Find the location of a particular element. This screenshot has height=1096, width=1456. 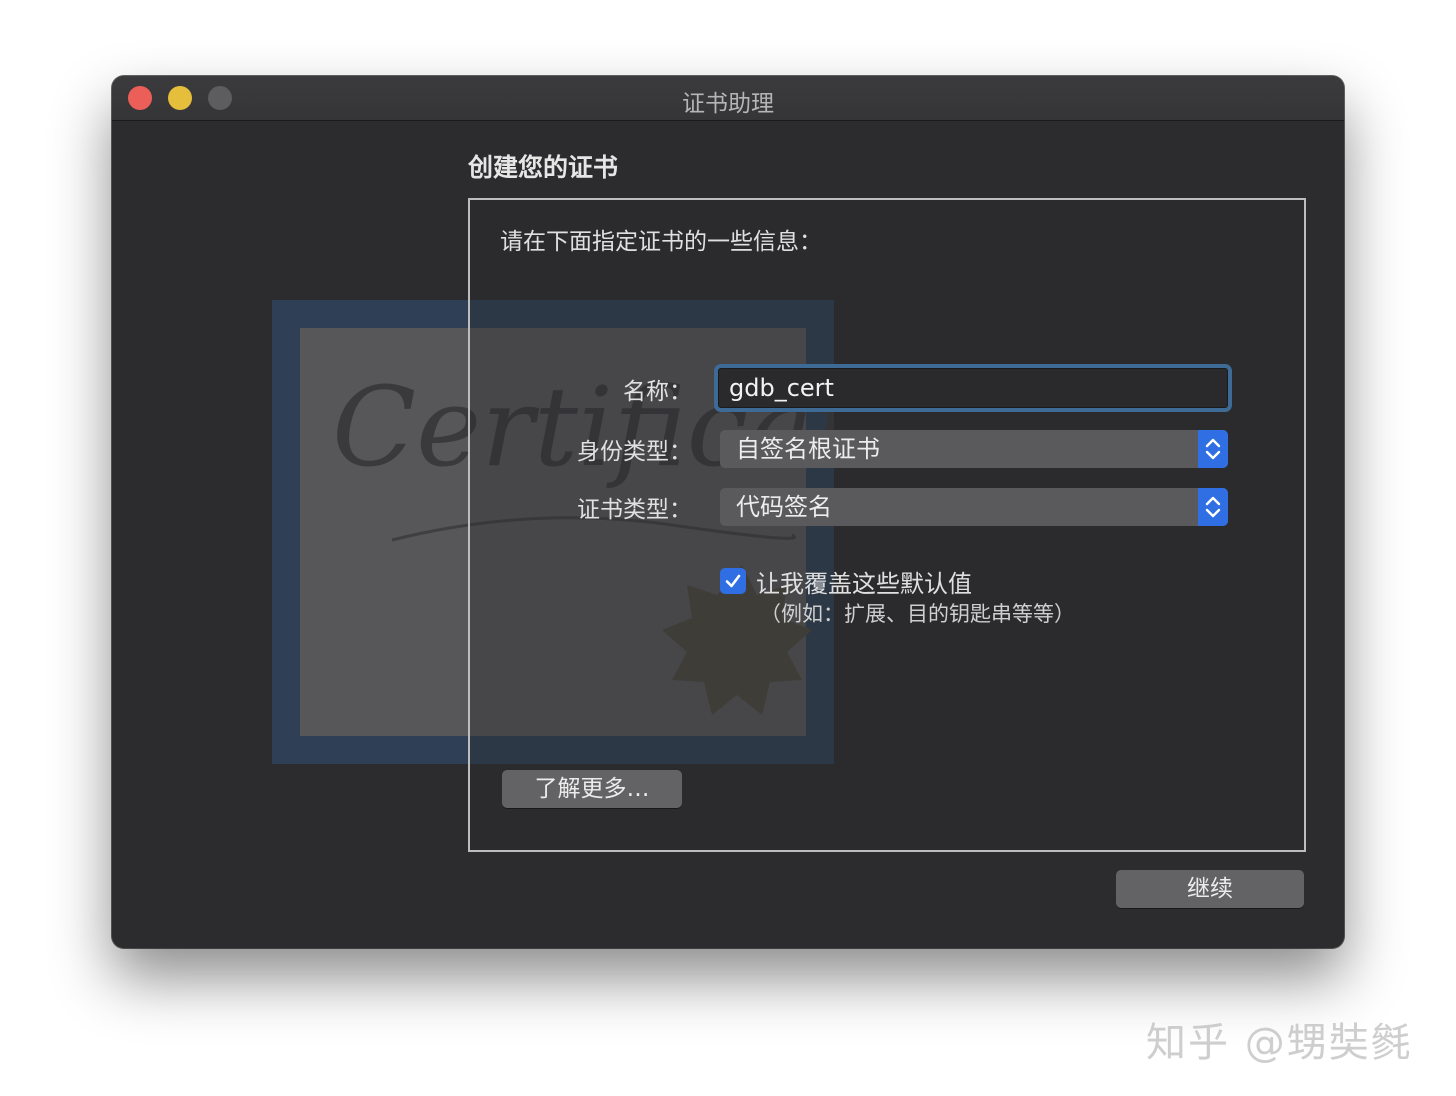

cert-type-select: 代码签名 is located at coordinates (974, 507).